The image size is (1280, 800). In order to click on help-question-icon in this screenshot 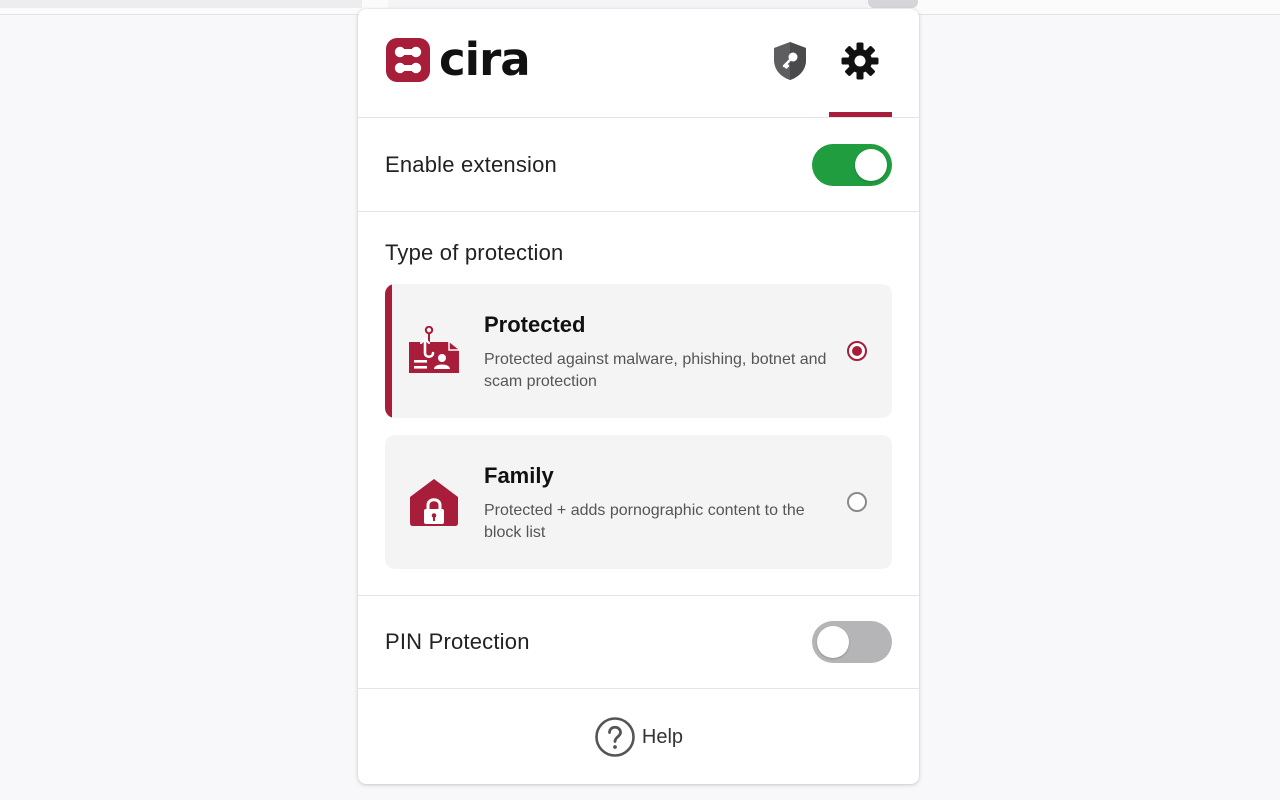, I will do `click(615, 737)`.